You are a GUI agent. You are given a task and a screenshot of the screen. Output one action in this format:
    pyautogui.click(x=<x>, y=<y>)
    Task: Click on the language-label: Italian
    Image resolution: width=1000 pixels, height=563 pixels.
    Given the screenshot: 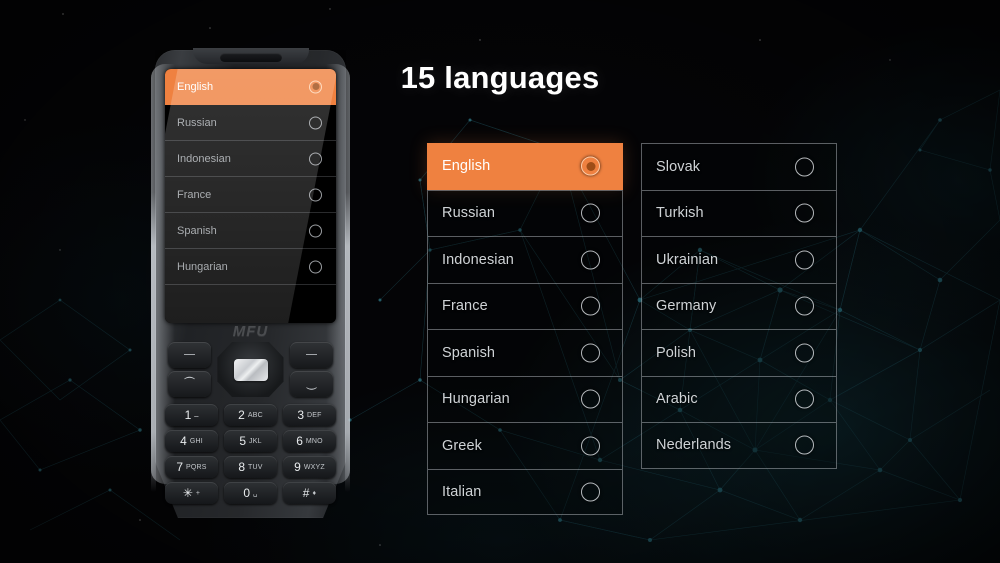 What is the action you would take?
    pyautogui.click(x=462, y=491)
    